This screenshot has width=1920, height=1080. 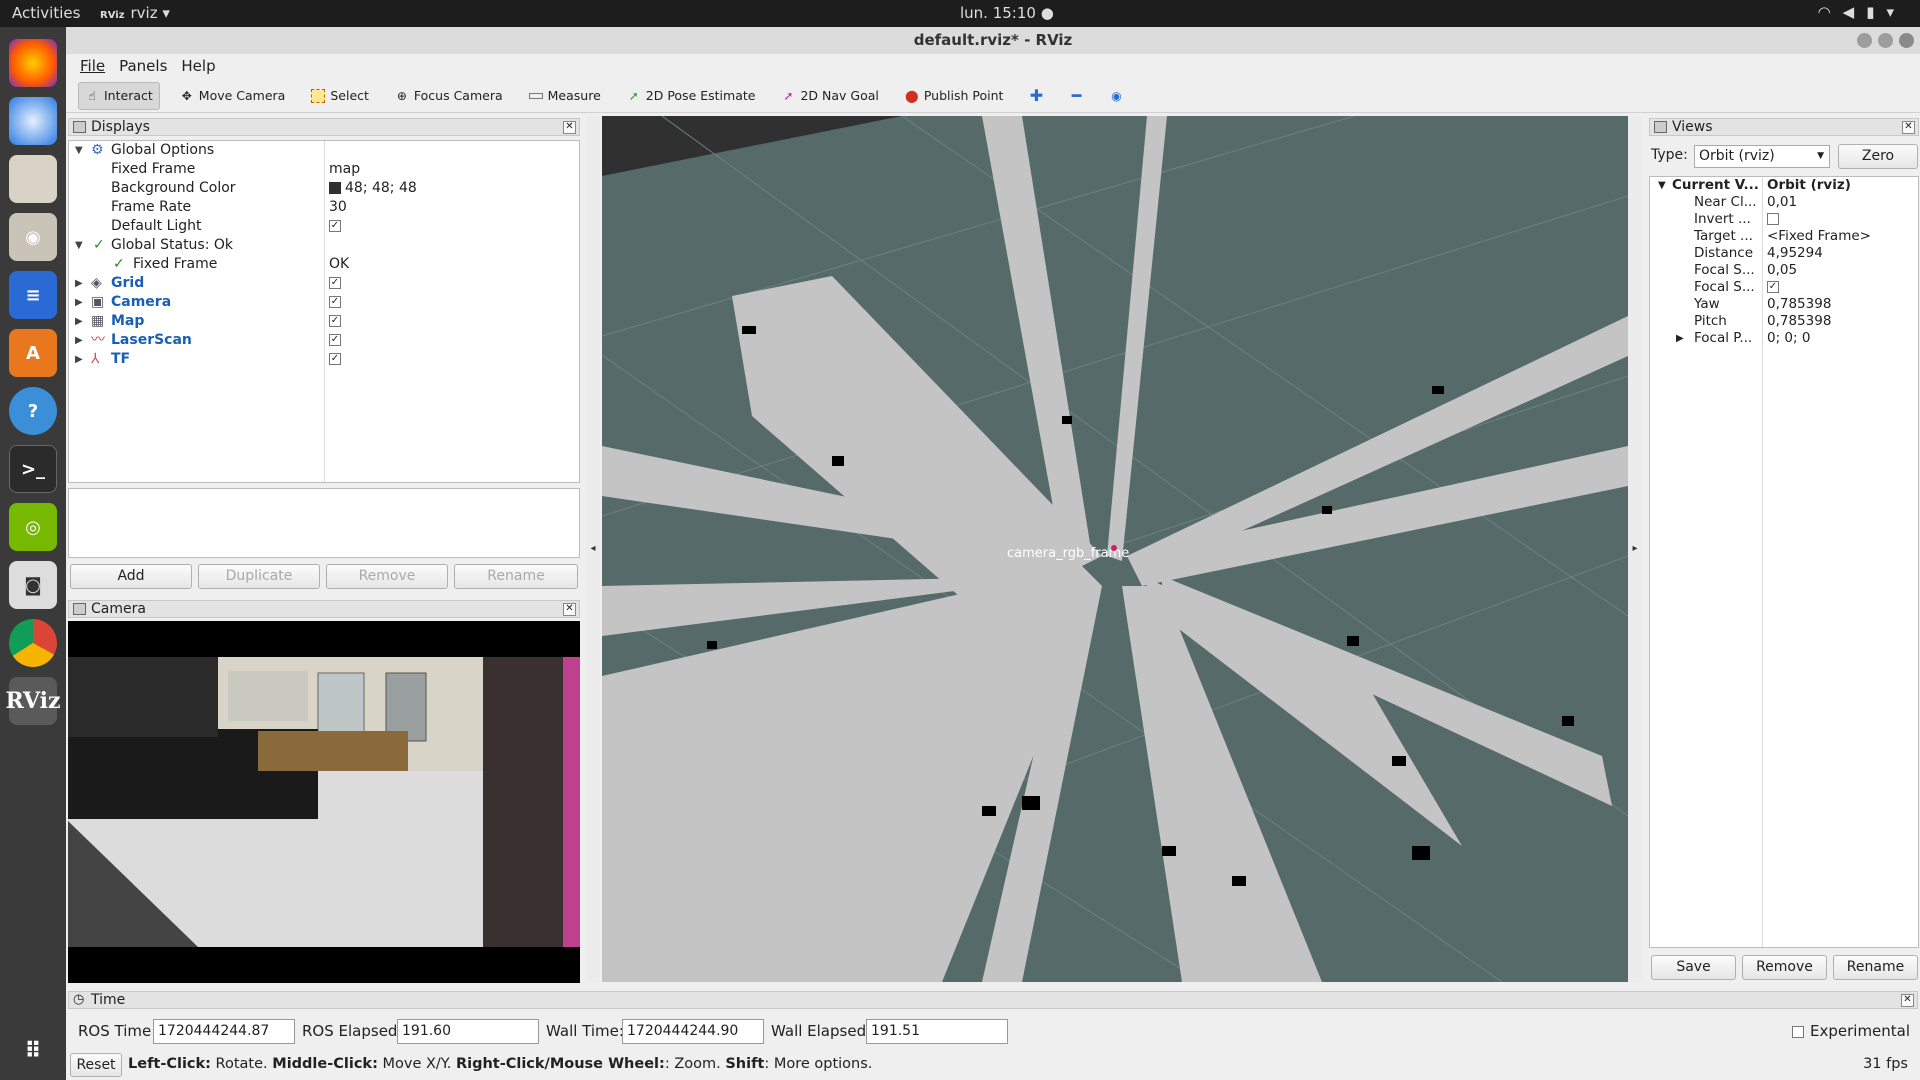 I want to click on reset-button: Reset, so click(x=96, y=1065).